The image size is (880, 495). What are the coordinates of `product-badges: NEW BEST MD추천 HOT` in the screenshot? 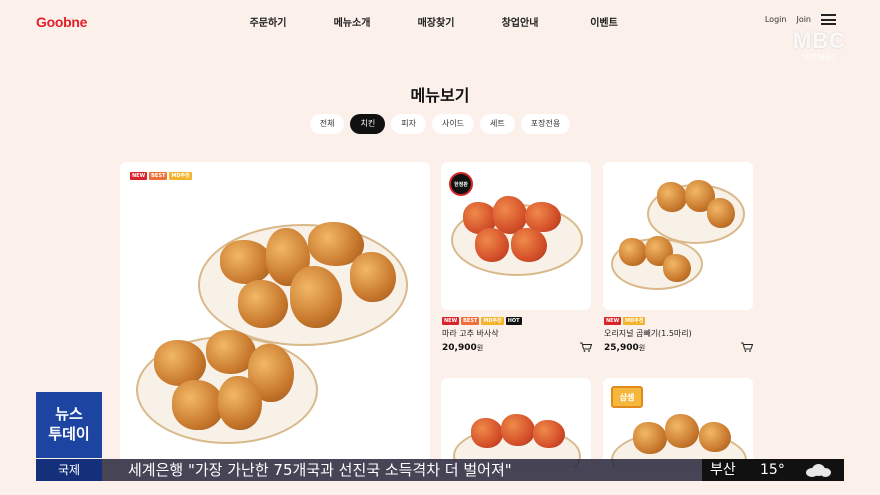 It's located at (482, 321).